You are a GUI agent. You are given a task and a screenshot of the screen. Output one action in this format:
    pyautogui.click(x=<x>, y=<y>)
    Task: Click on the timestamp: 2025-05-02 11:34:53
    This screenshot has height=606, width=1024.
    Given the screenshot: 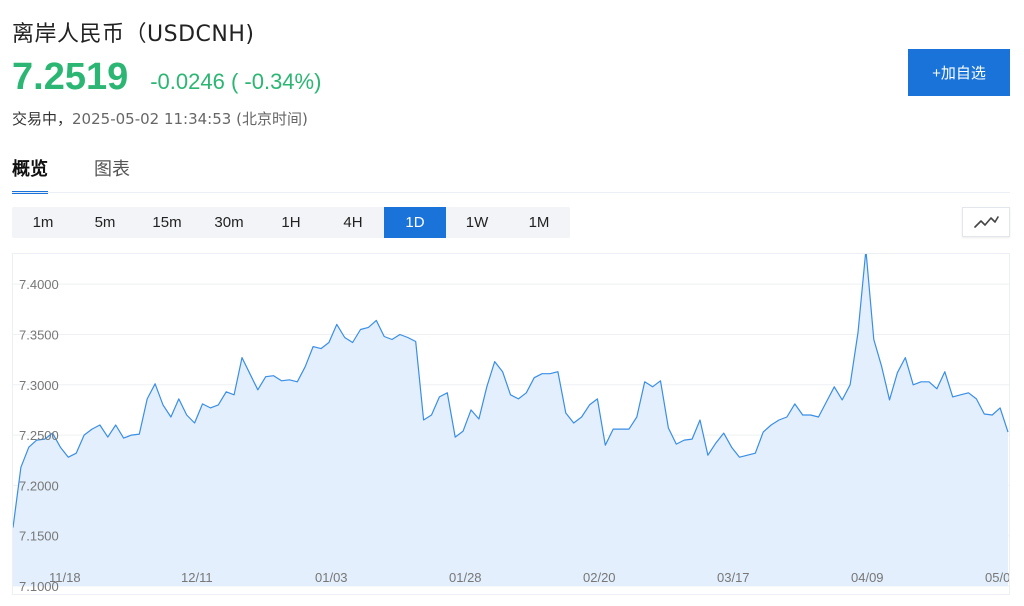 What is the action you would take?
    pyautogui.click(x=152, y=119)
    